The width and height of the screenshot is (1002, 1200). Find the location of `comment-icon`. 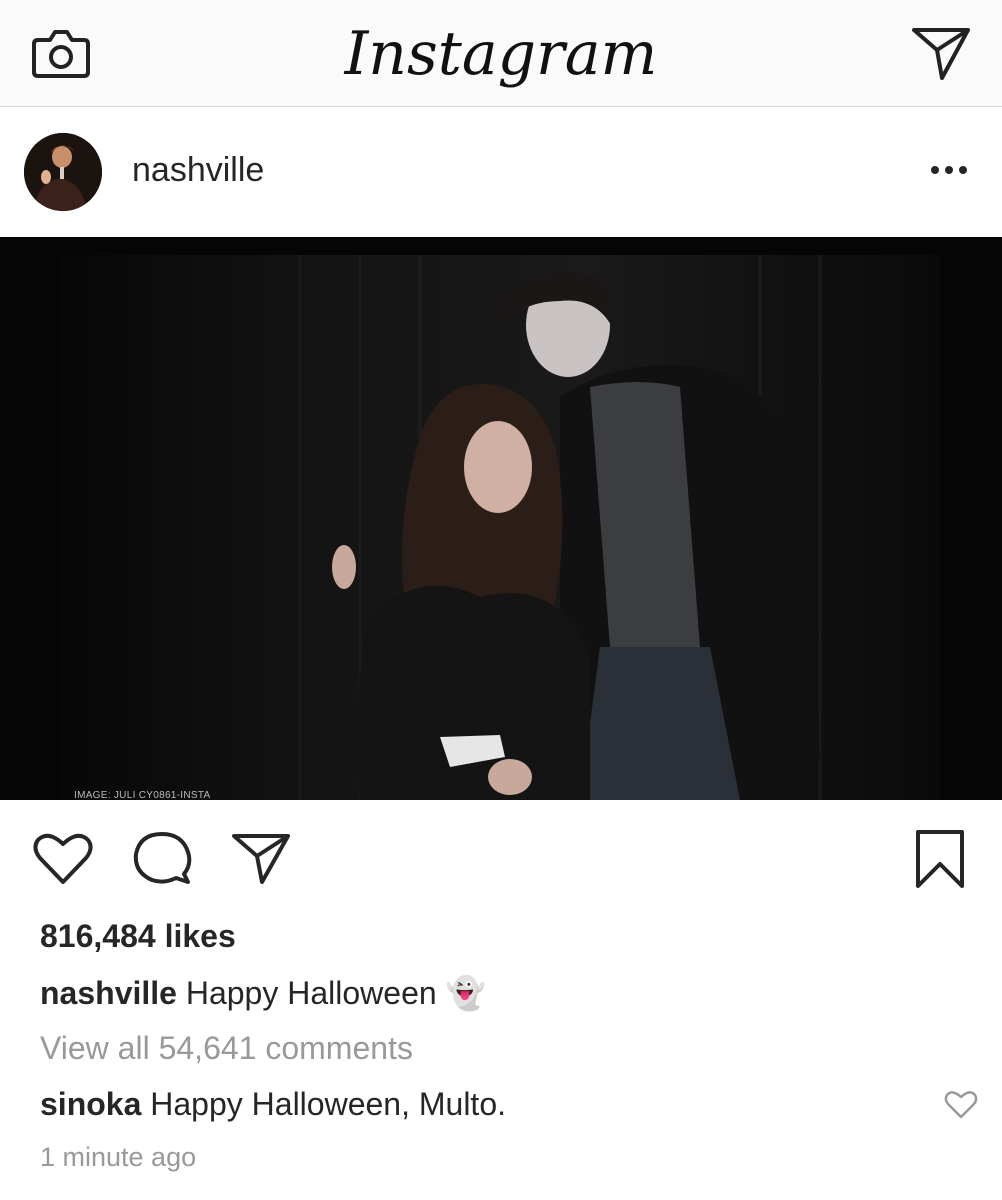

comment-icon is located at coordinates (162, 858).